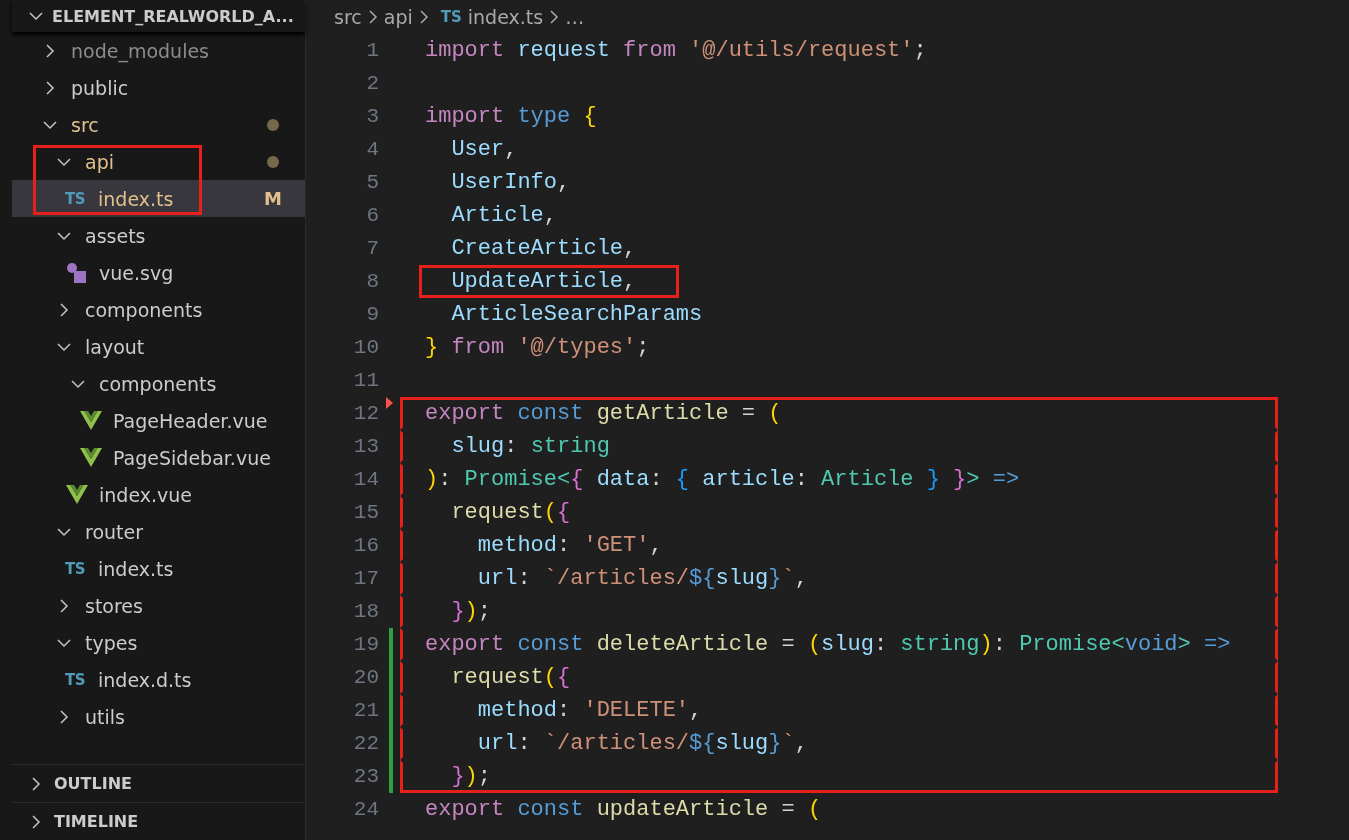 Image resolution: width=1349 pixels, height=840 pixels. I want to click on line-number: 7, so click(372, 249).